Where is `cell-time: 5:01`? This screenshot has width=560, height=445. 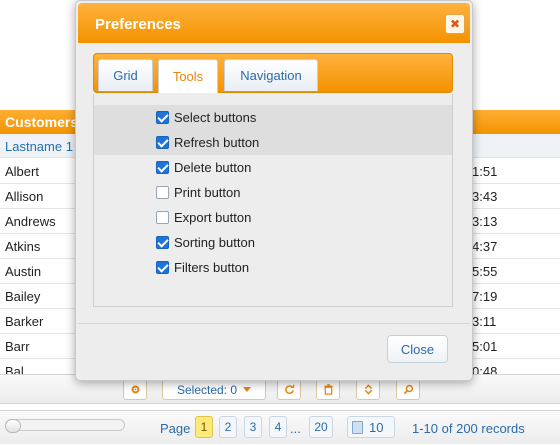 cell-time: 5:01 is located at coordinates (485, 346).